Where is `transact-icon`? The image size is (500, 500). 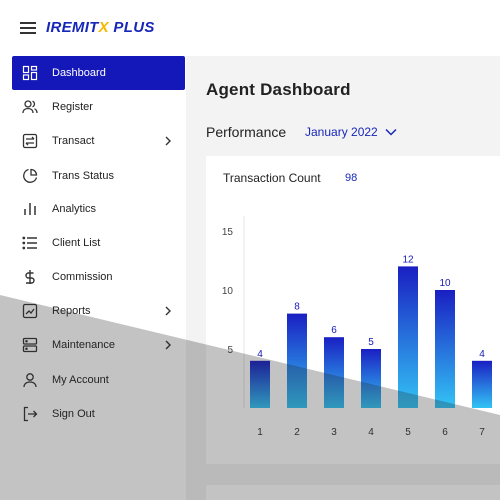
transact-icon is located at coordinates (30, 141).